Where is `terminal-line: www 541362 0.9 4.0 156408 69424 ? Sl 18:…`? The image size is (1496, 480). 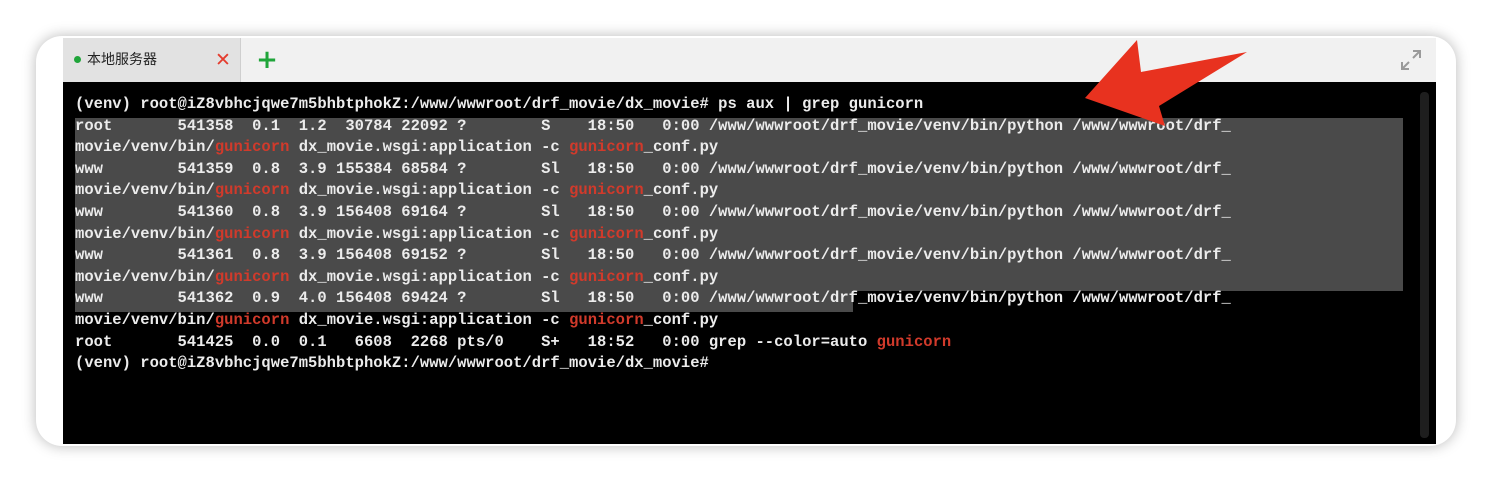 terminal-line: www 541362 0.9 4.0 156408 69424 ? Sl 18:… is located at coordinates (745, 299).